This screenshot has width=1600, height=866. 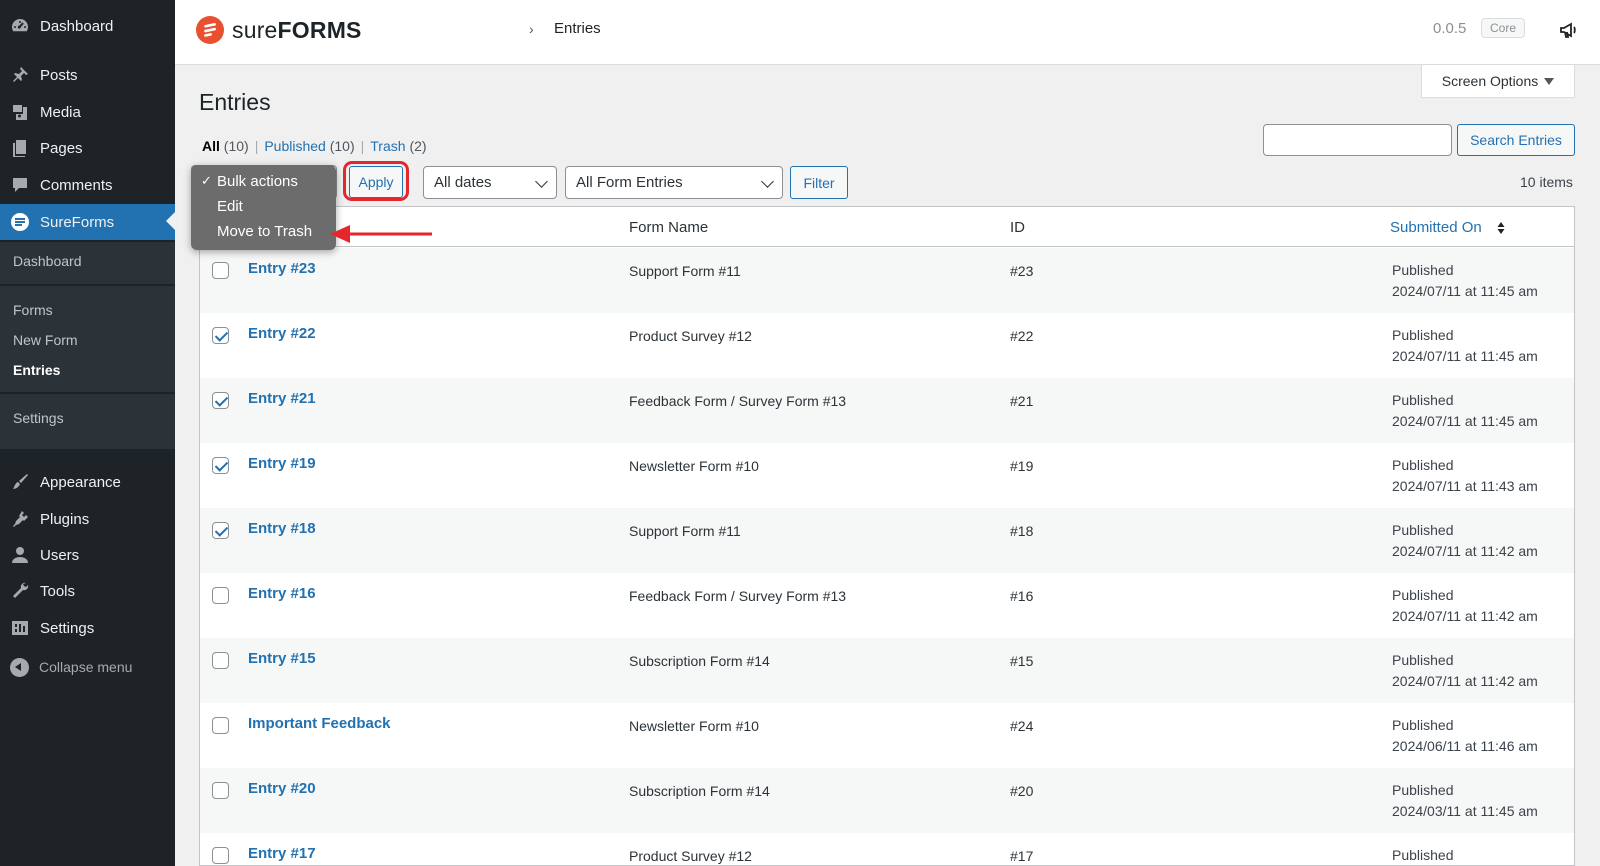 I want to click on form-name-cell: Newsletter Form #10, so click(x=694, y=466).